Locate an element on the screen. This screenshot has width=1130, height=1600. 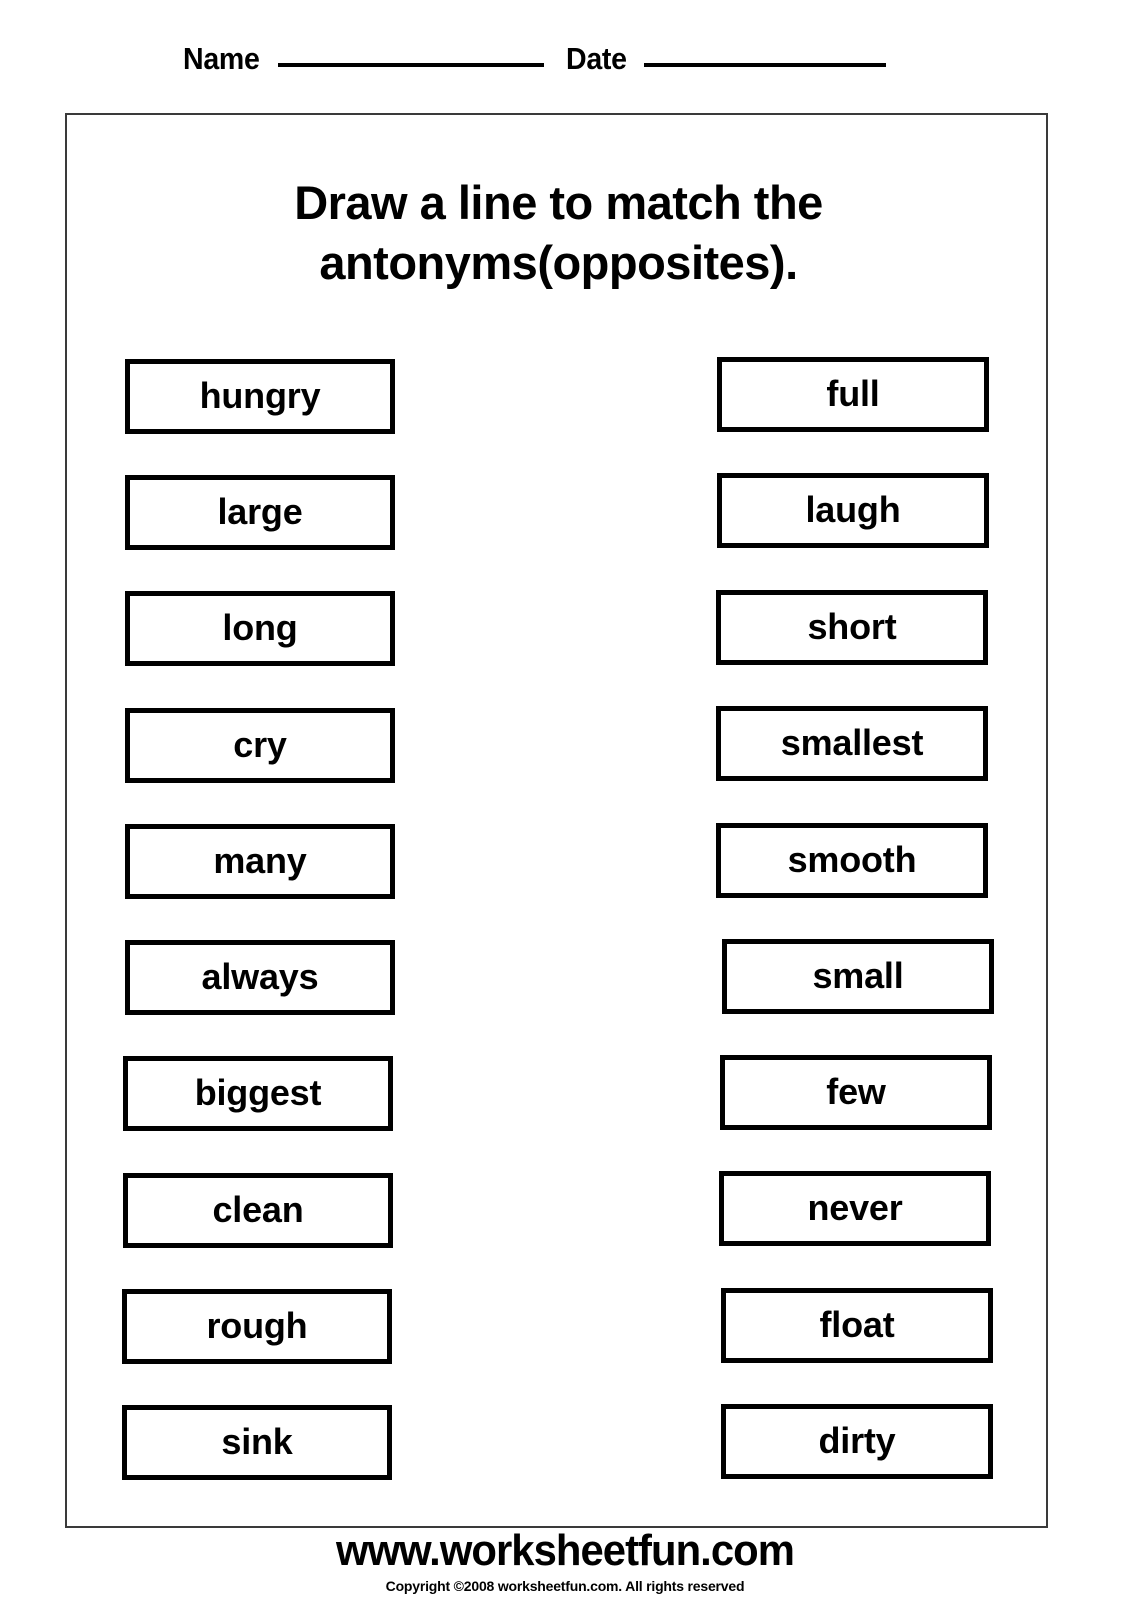
word-label: long is located at coordinates (260, 627).